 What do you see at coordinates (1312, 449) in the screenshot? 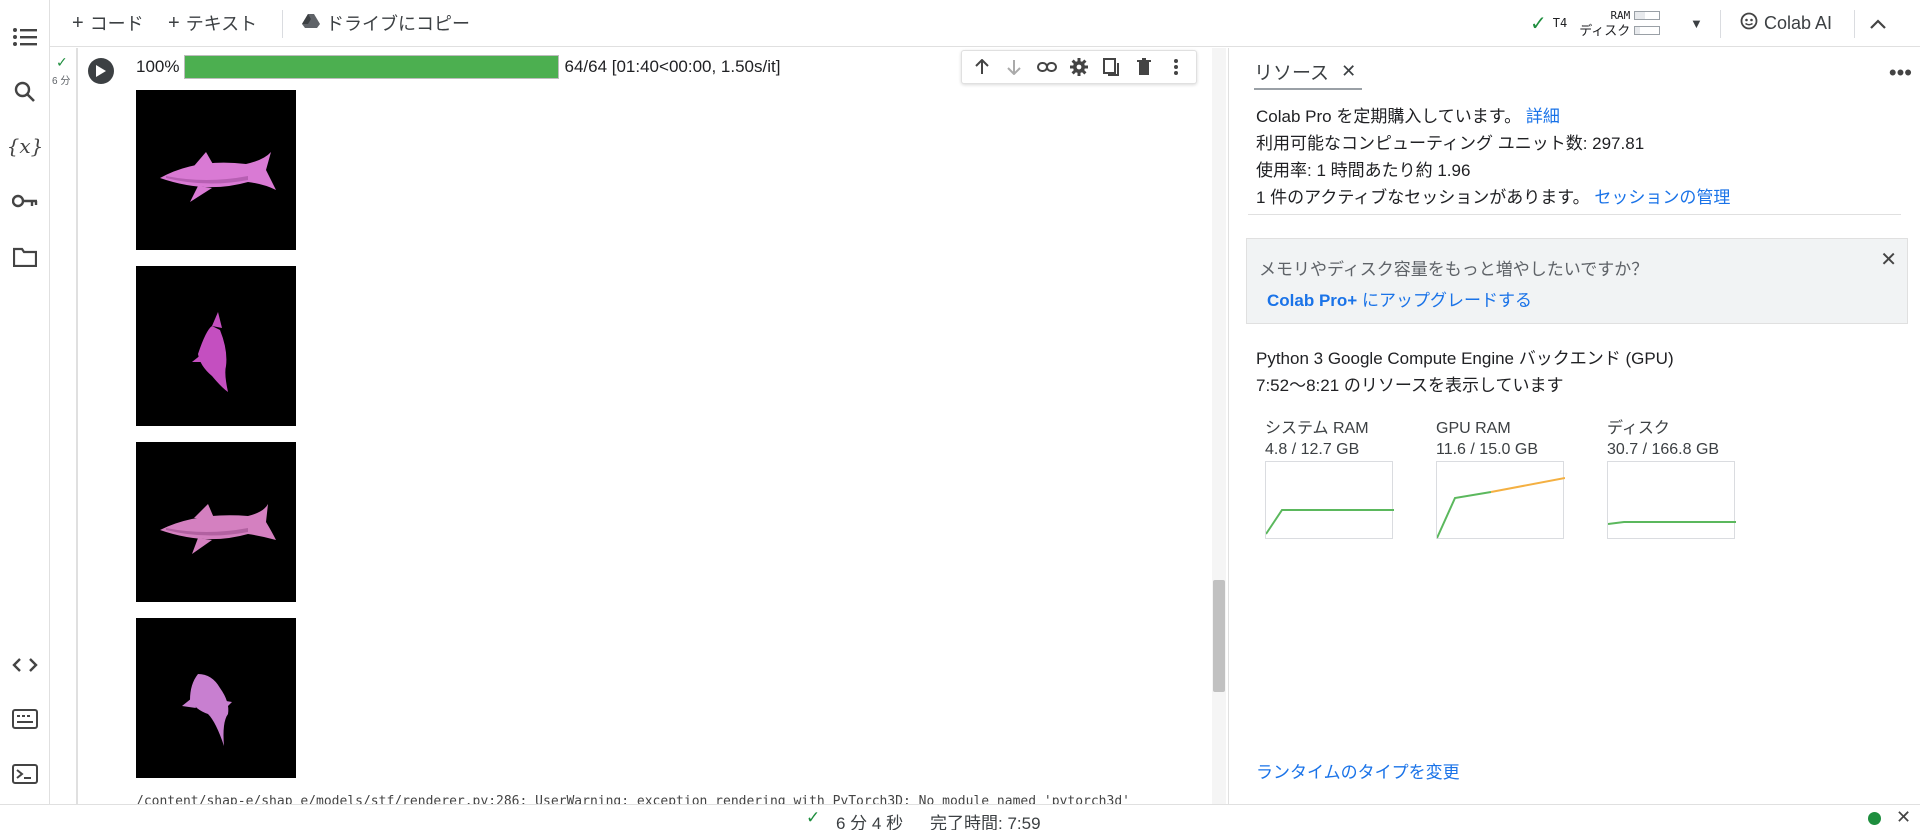
I see `graph-value: 4.8 / 12.7 GB` at bounding box center [1312, 449].